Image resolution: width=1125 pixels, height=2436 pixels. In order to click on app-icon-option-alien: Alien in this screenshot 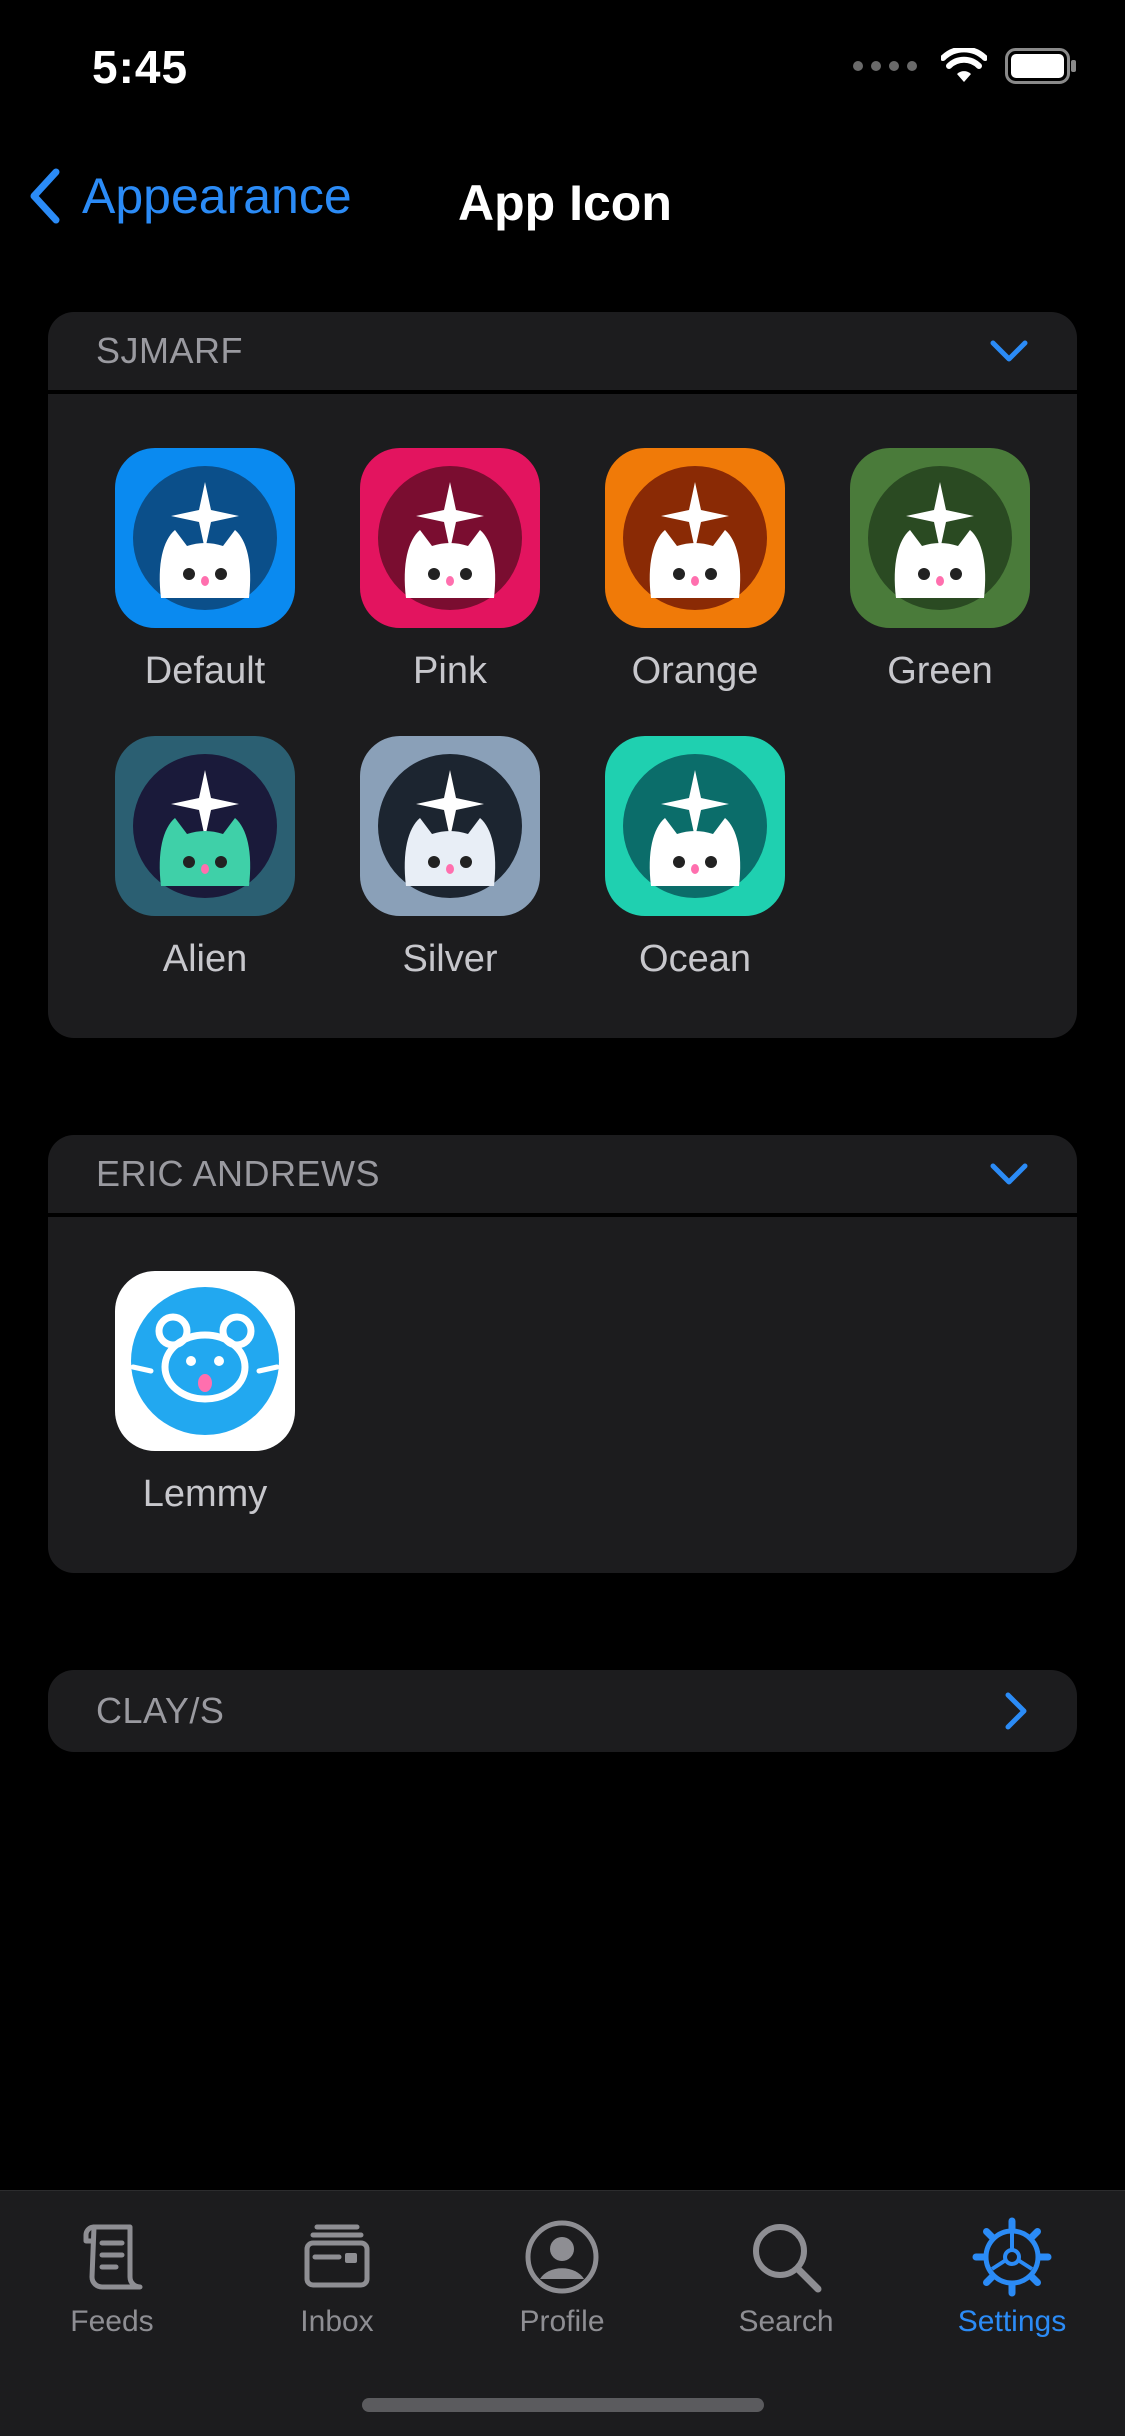, I will do `click(205, 858)`.